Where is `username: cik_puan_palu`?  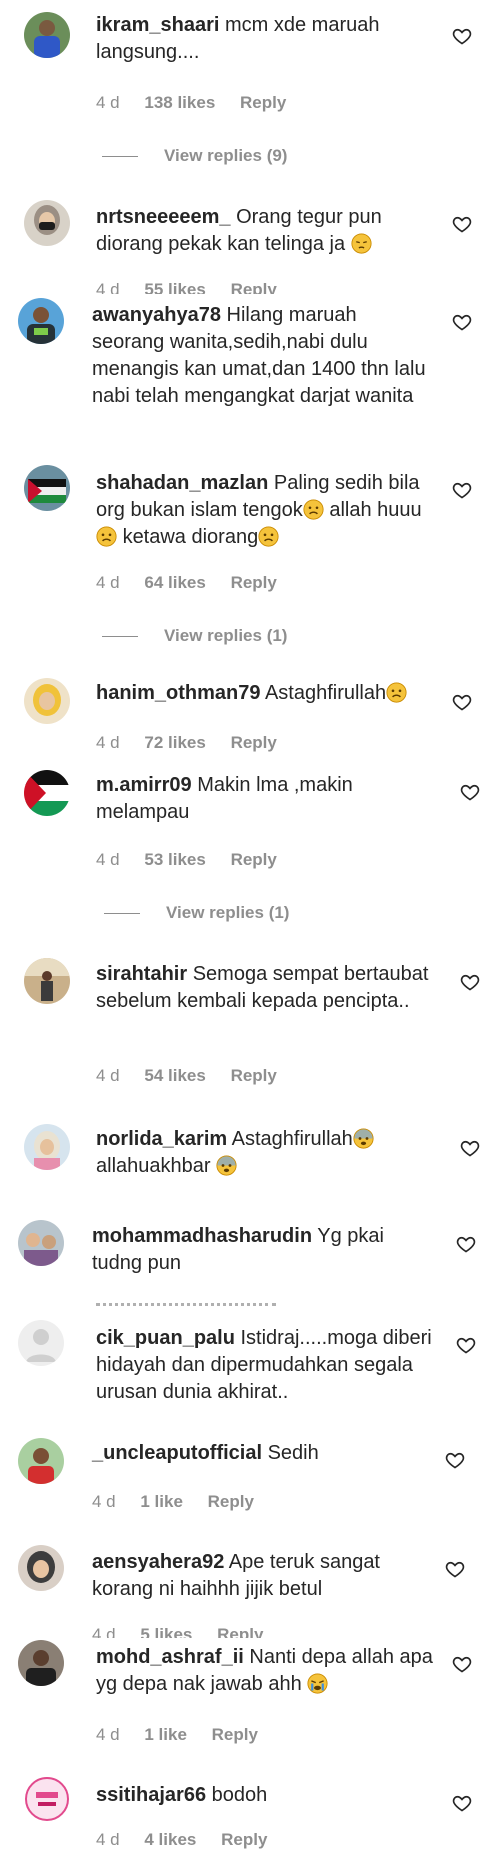 username: cik_puan_palu is located at coordinates (165, 1338).